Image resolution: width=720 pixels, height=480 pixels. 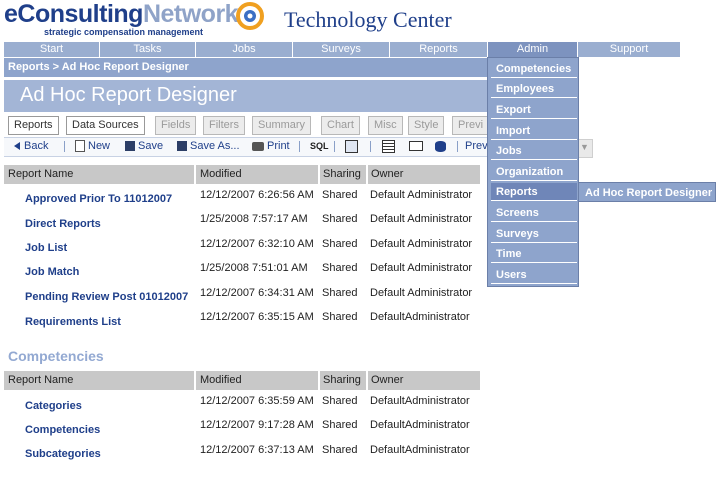 What do you see at coordinates (629, 49) in the screenshot?
I see `nav-support: Support` at bounding box center [629, 49].